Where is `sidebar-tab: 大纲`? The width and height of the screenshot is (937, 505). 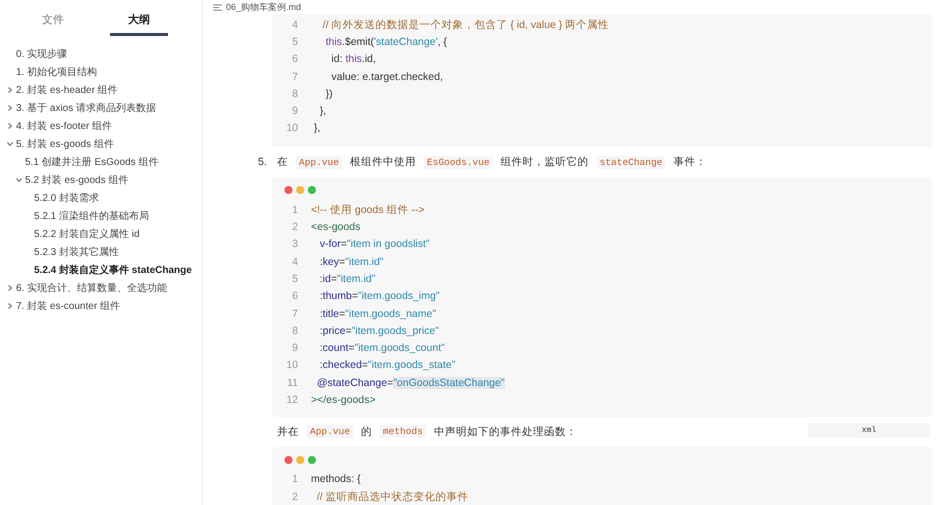
sidebar-tab: 大纲 is located at coordinates (139, 23).